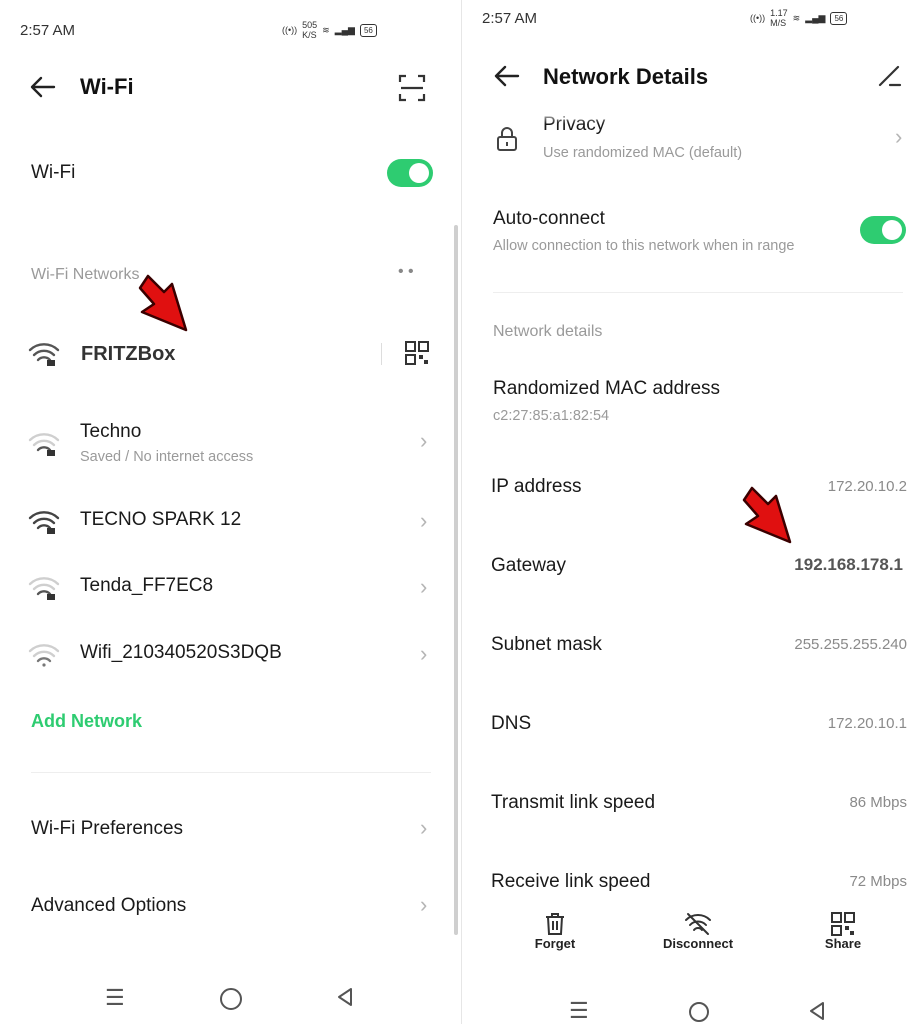 The height and width of the screenshot is (1024, 922). I want to click on privacy-subtitle: Use randomized MAC (default), so click(643, 153).